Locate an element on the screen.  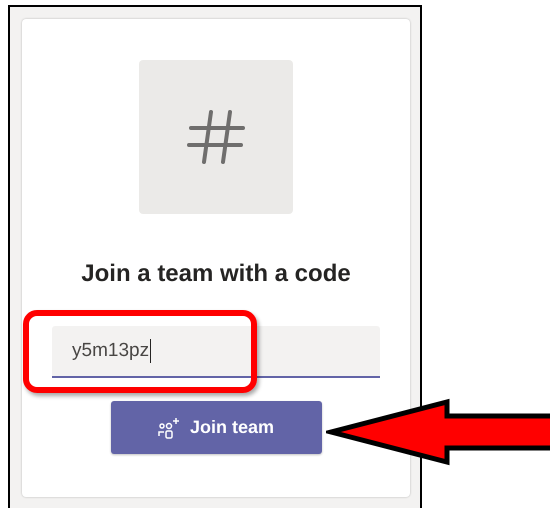
add-people-icon is located at coordinates (169, 427).